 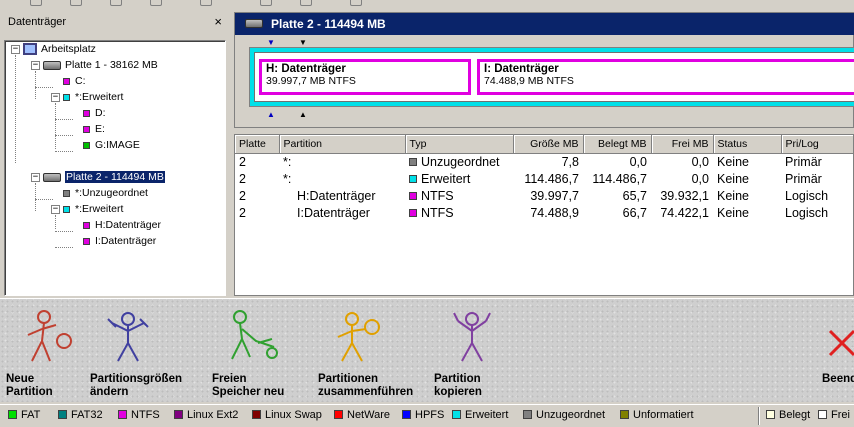 I want to click on tree-item-arbeitsplatz: Arbeitsplatz, so click(x=59, y=49).